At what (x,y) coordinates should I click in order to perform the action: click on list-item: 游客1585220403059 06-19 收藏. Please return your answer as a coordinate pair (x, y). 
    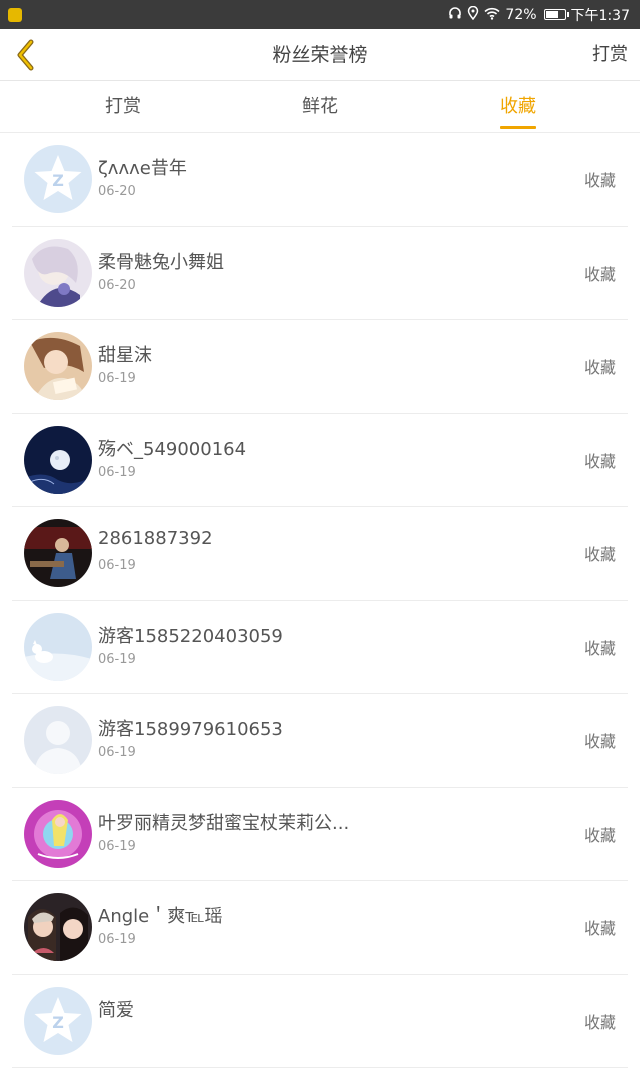
    Looking at the image, I should click on (320, 648).